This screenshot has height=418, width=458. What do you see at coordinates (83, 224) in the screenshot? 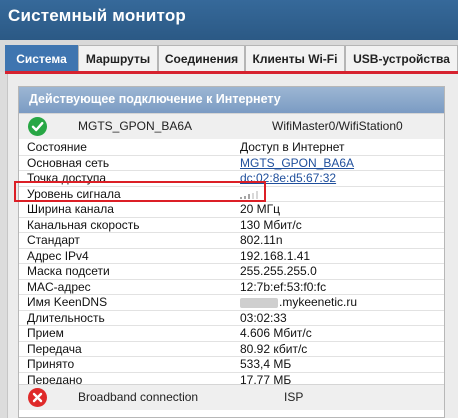
I see `detail-label: Канальная скорость` at bounding box center [83, 224].